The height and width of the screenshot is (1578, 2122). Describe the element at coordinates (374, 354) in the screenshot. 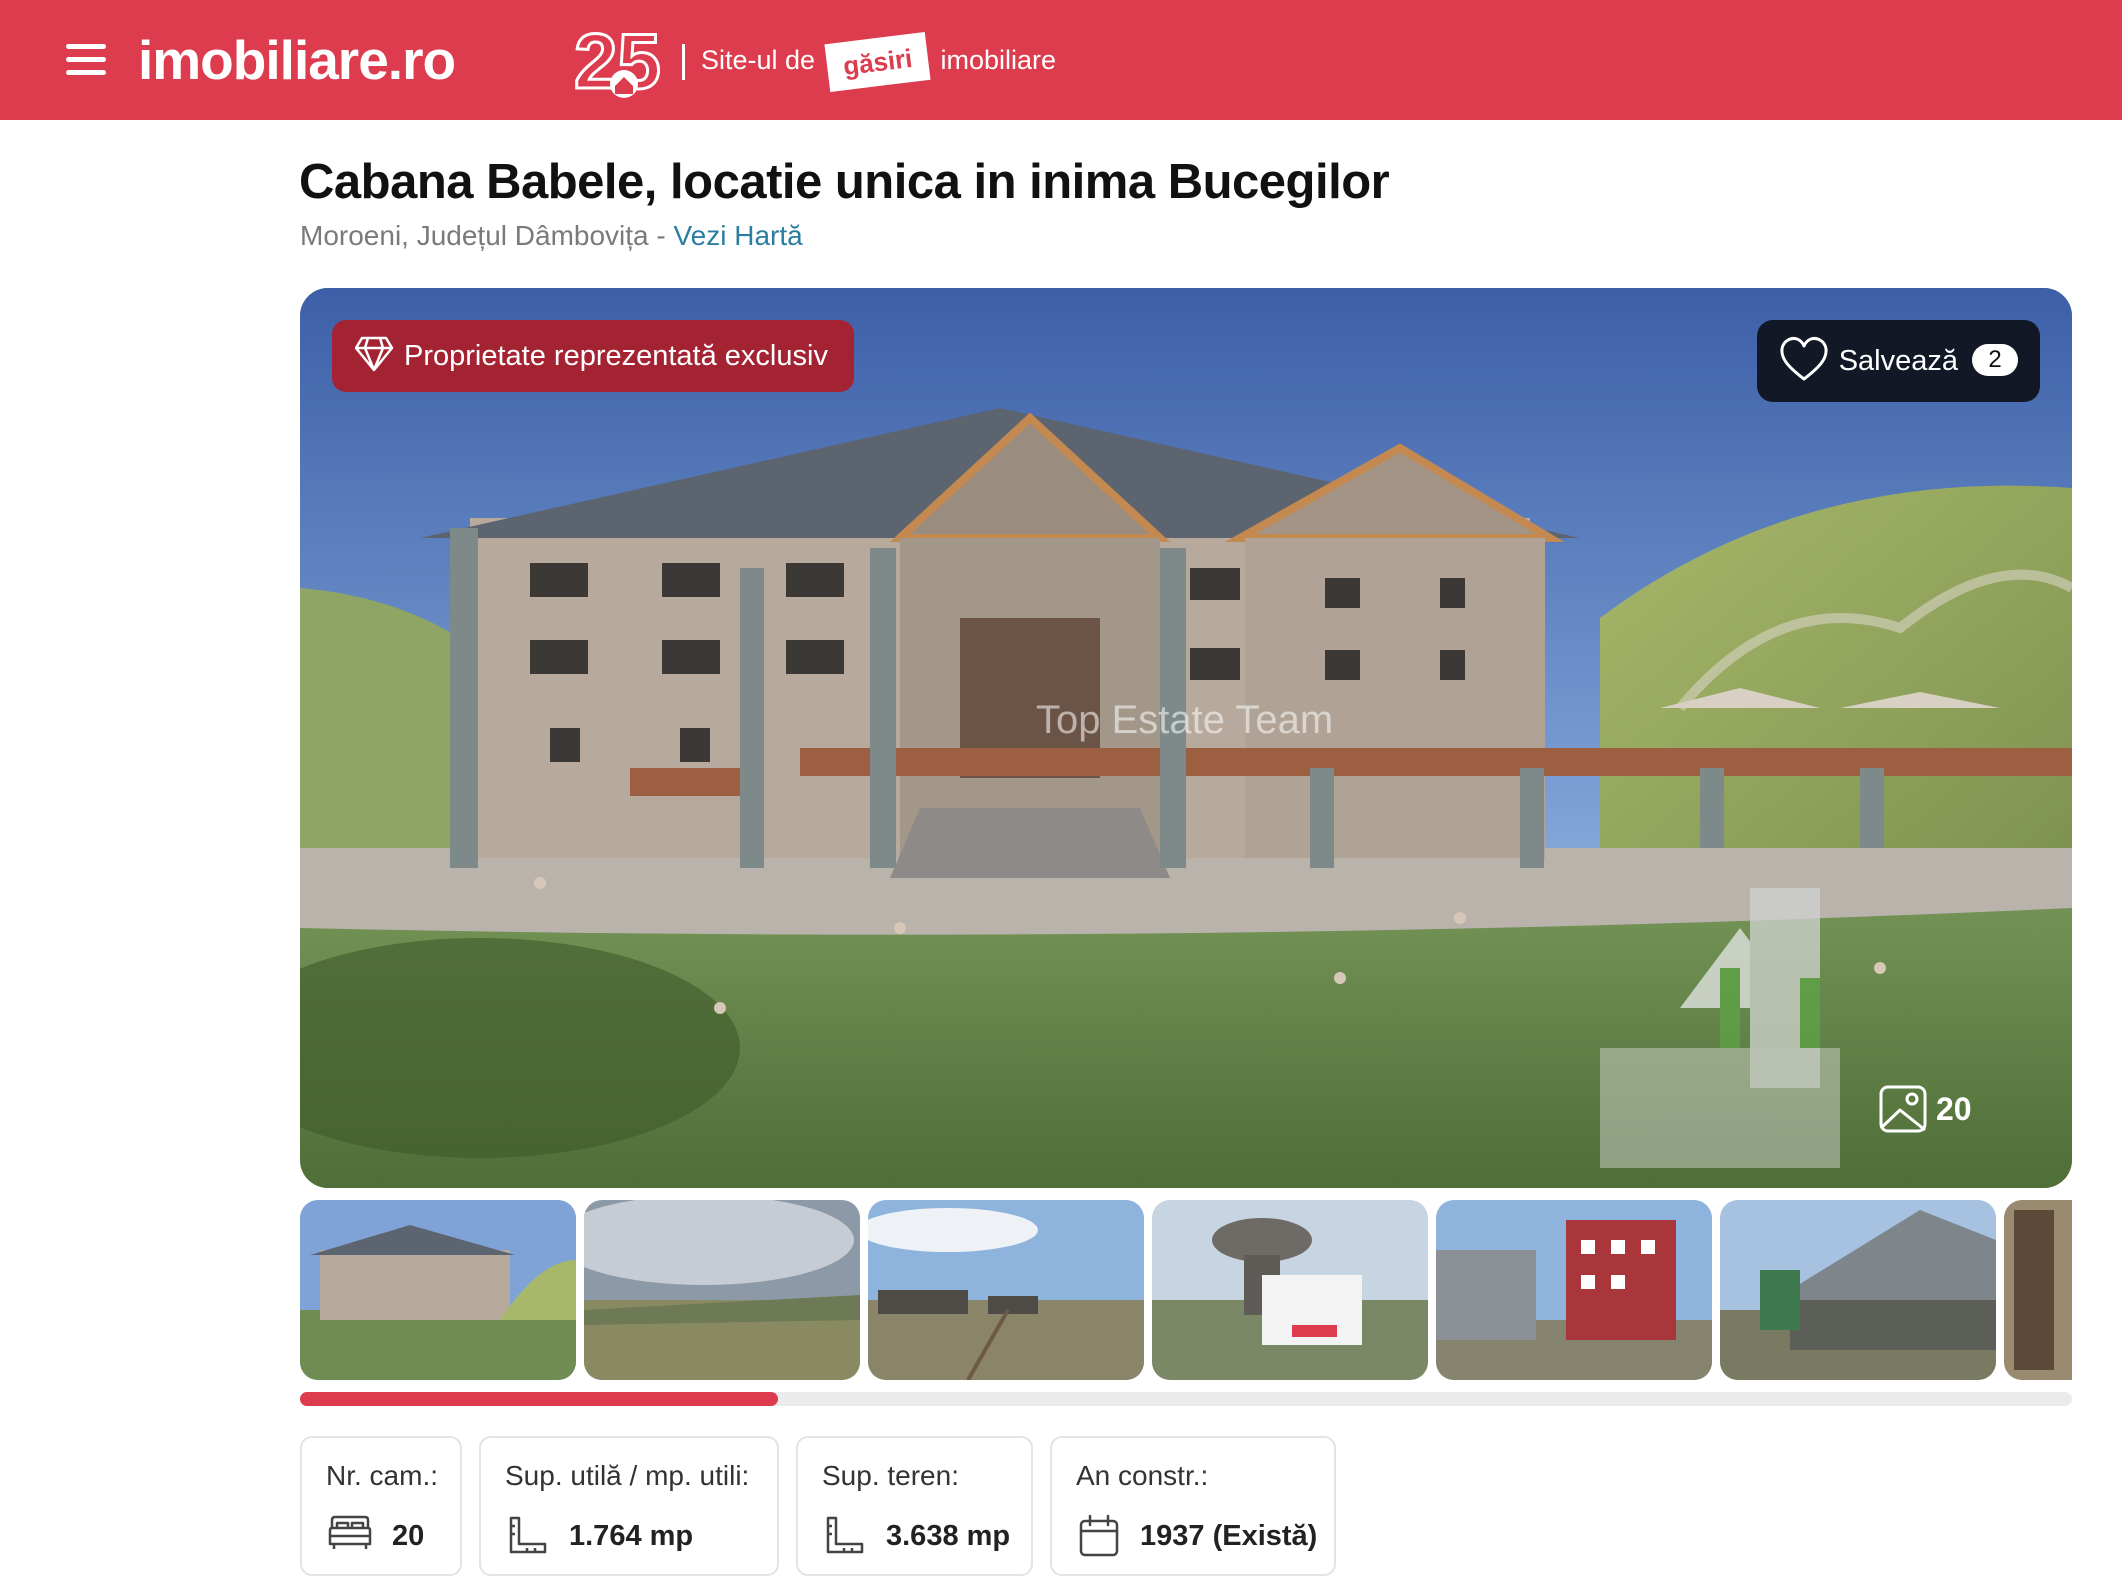

I see `diamond-icon` at that location.